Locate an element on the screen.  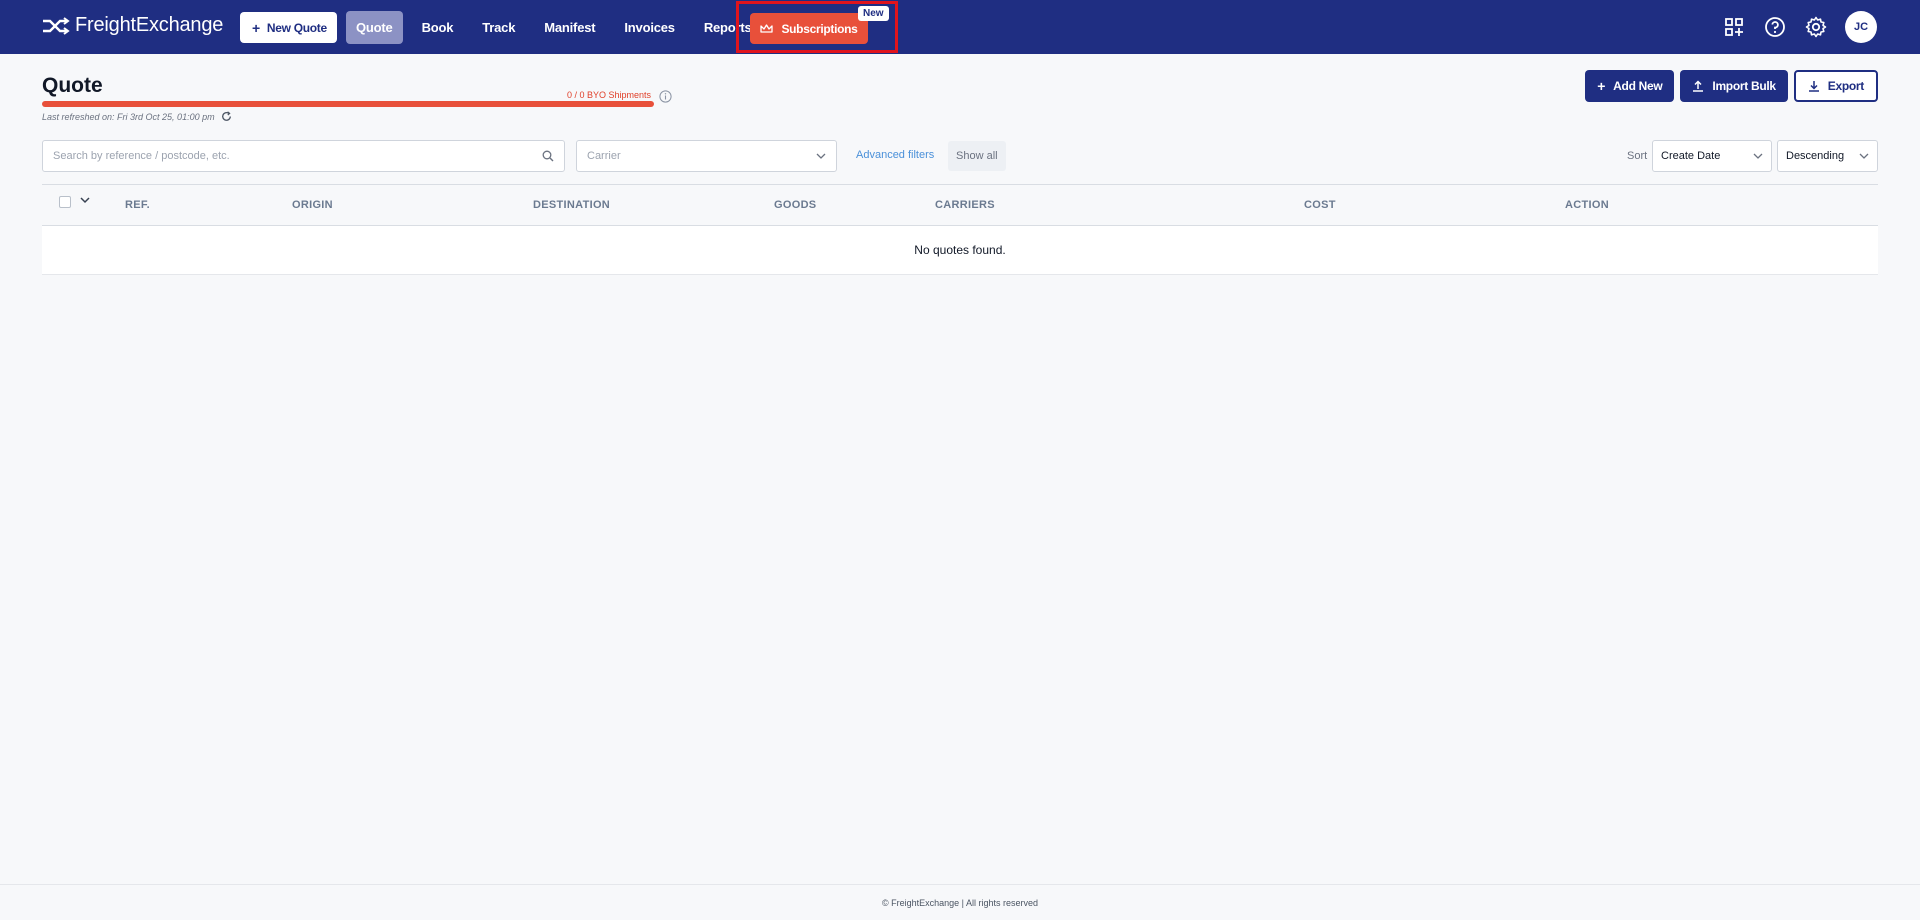
column-header-origin: ORIGIN is located at coordinates (312, 205).